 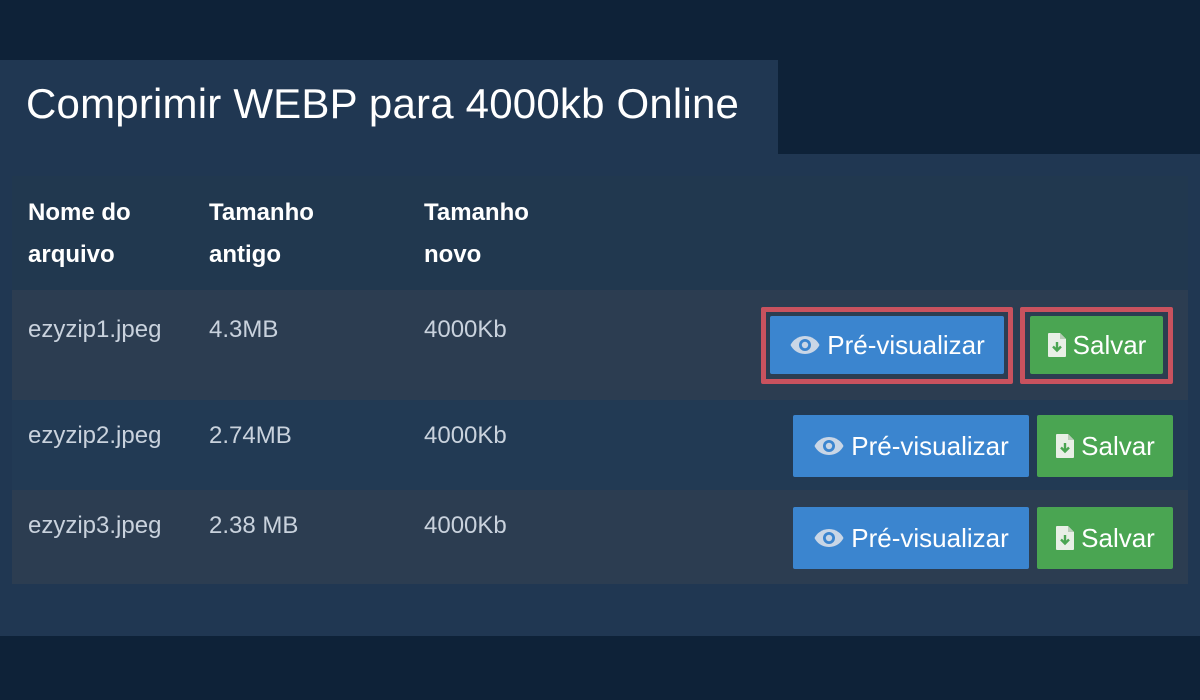 What do you see at coordinates (250, 435) in the screenshot?
I see `old-size-cell: 2.74MB` at bounding box center [250, 435].